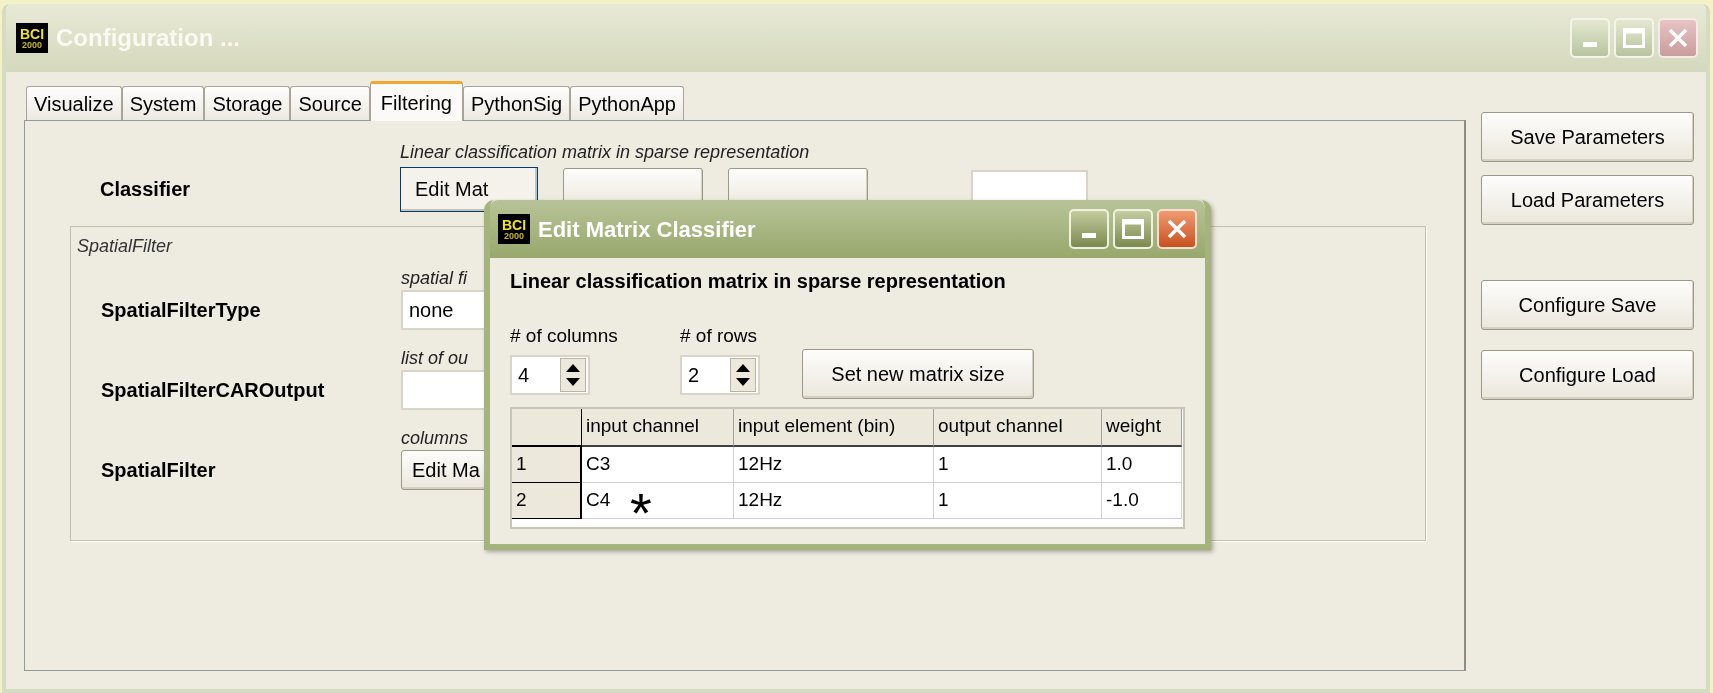 This screenshot has height=693, width=1713. Describe the element at coordinates (641, 513) in the screenshot. I see `asterisk-annotation: *` at that location.